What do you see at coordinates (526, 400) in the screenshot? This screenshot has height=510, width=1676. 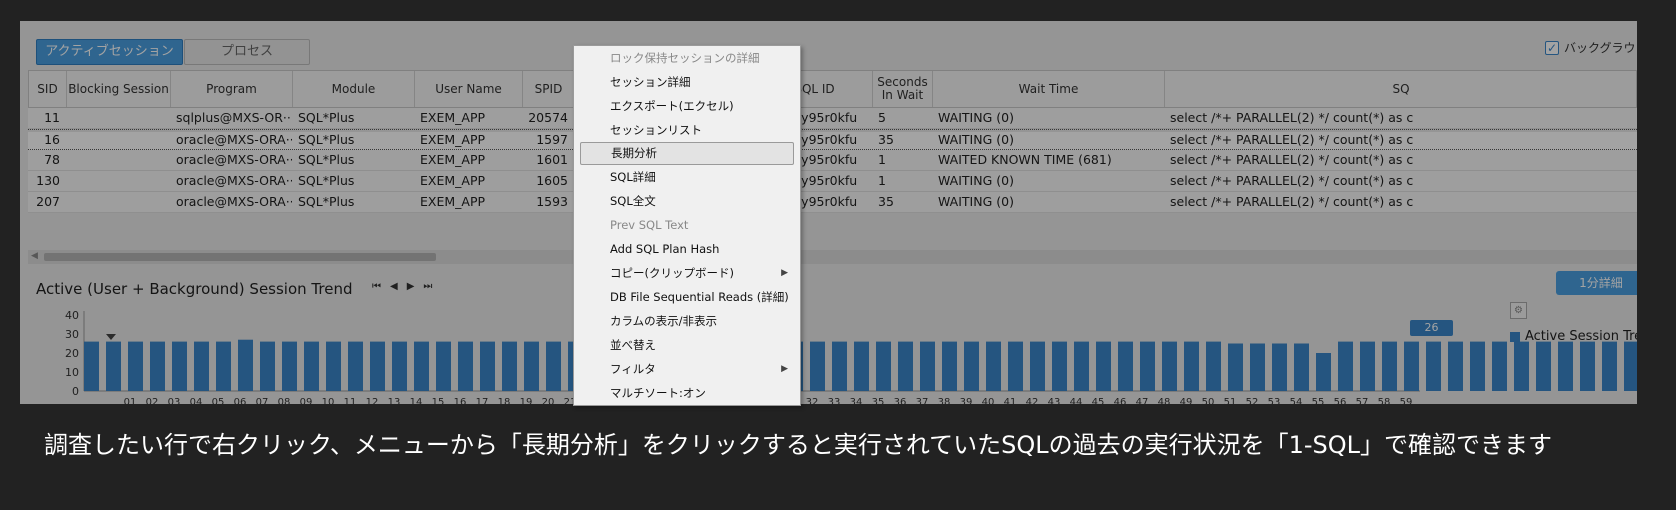 I see `x-tick-label: 19` at bounding box center [526, 400].